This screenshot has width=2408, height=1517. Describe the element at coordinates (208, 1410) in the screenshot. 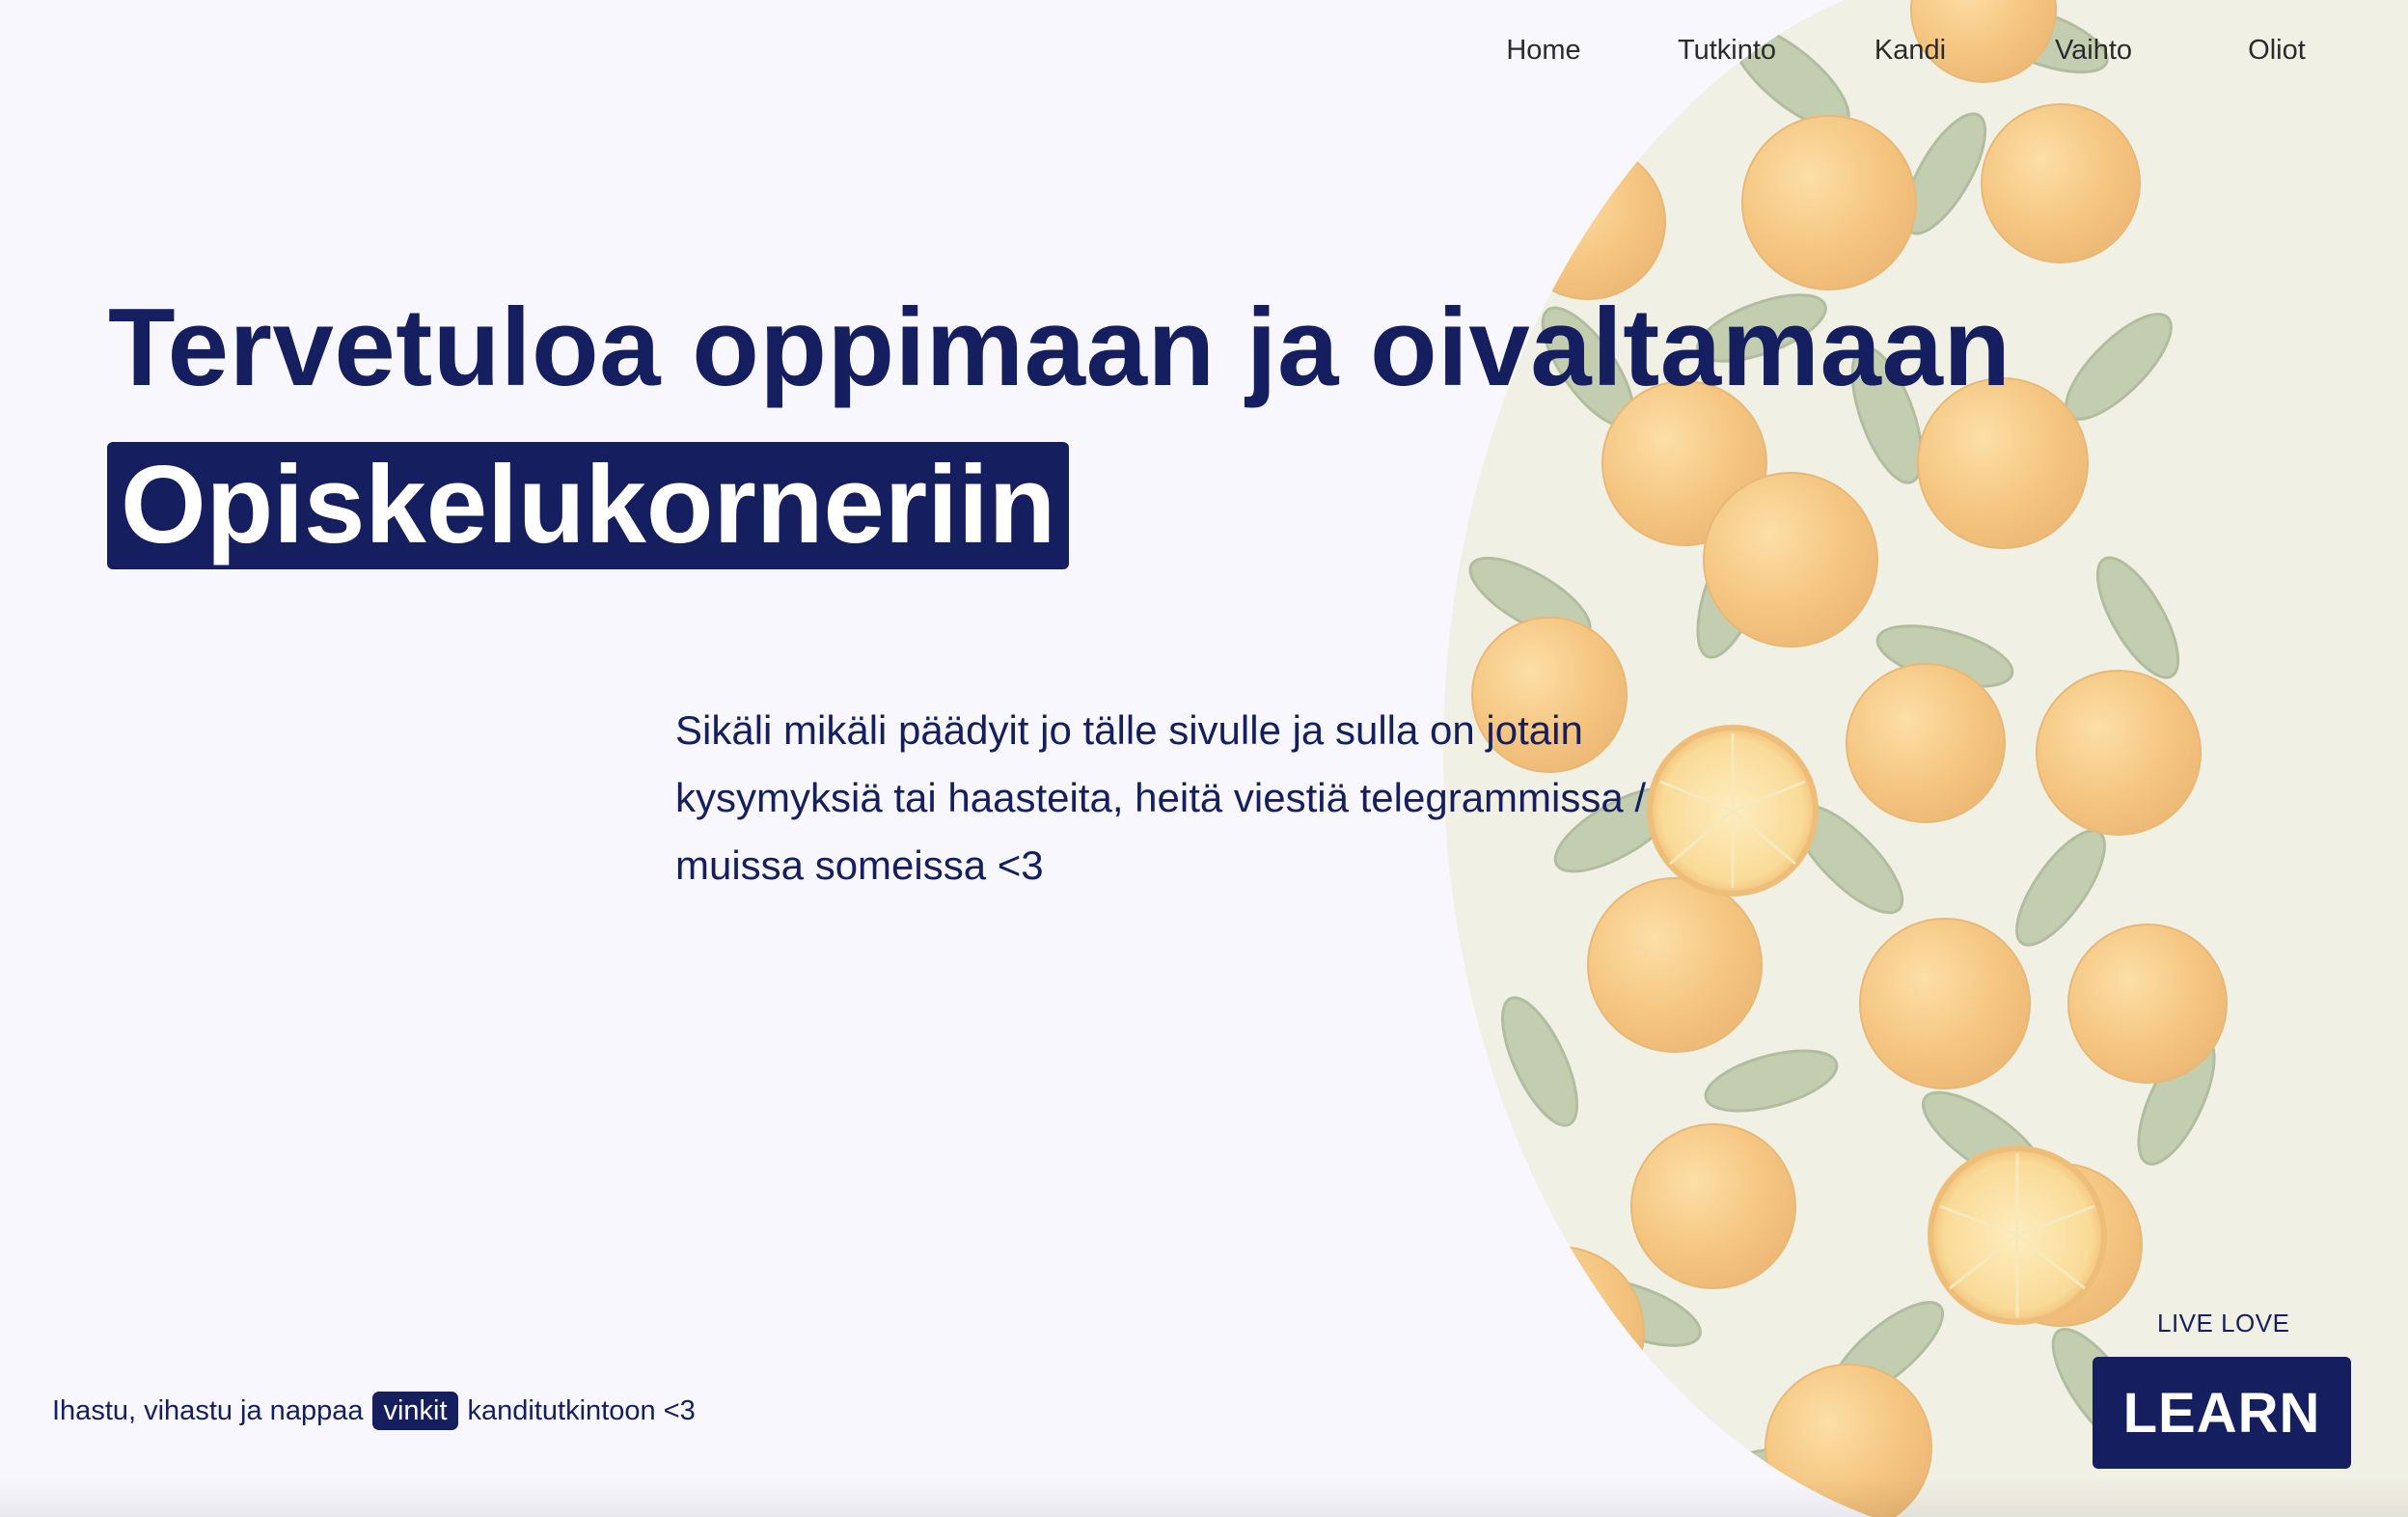

I see `tagline-before: Ihastu, vihastu ja nappaa` at that location.